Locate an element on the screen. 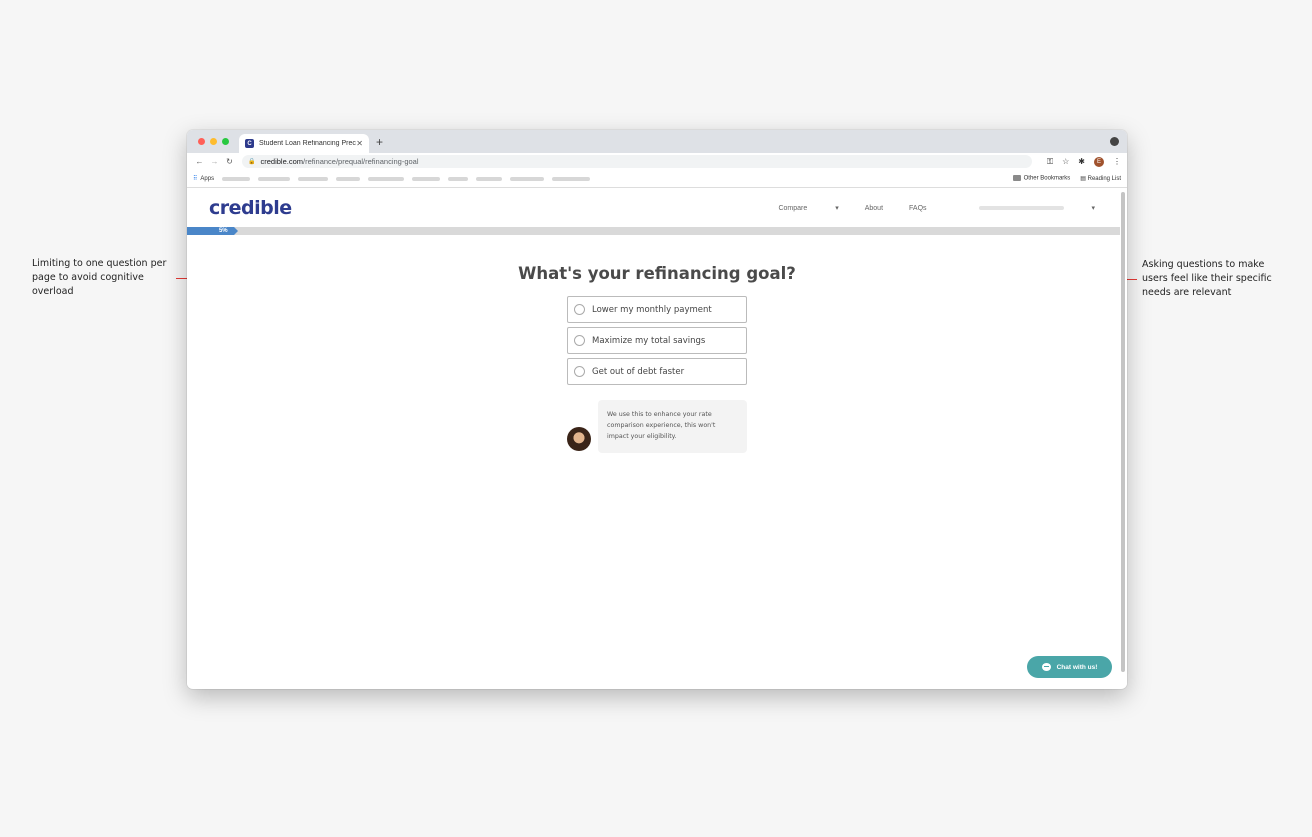 This screenshot has width=1312, height=837. nav-faqs: FAQs is located at coordinates (918, 208).